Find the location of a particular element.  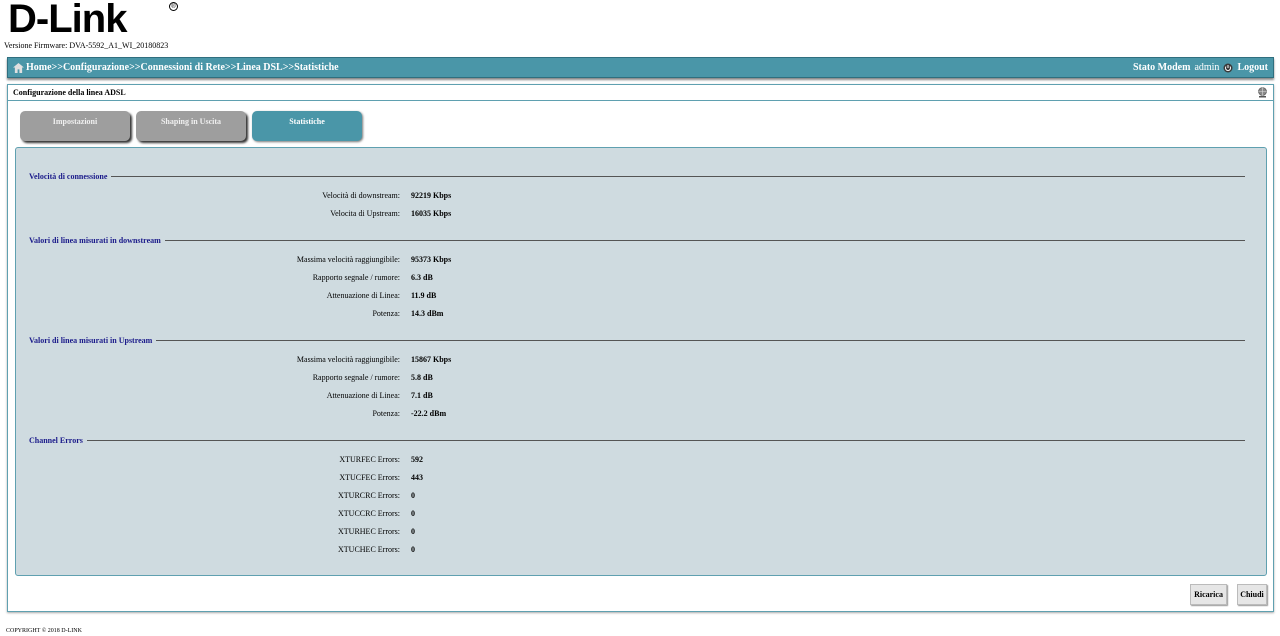

section-title: Velocità di connessione is located at coordinates (68, 176).